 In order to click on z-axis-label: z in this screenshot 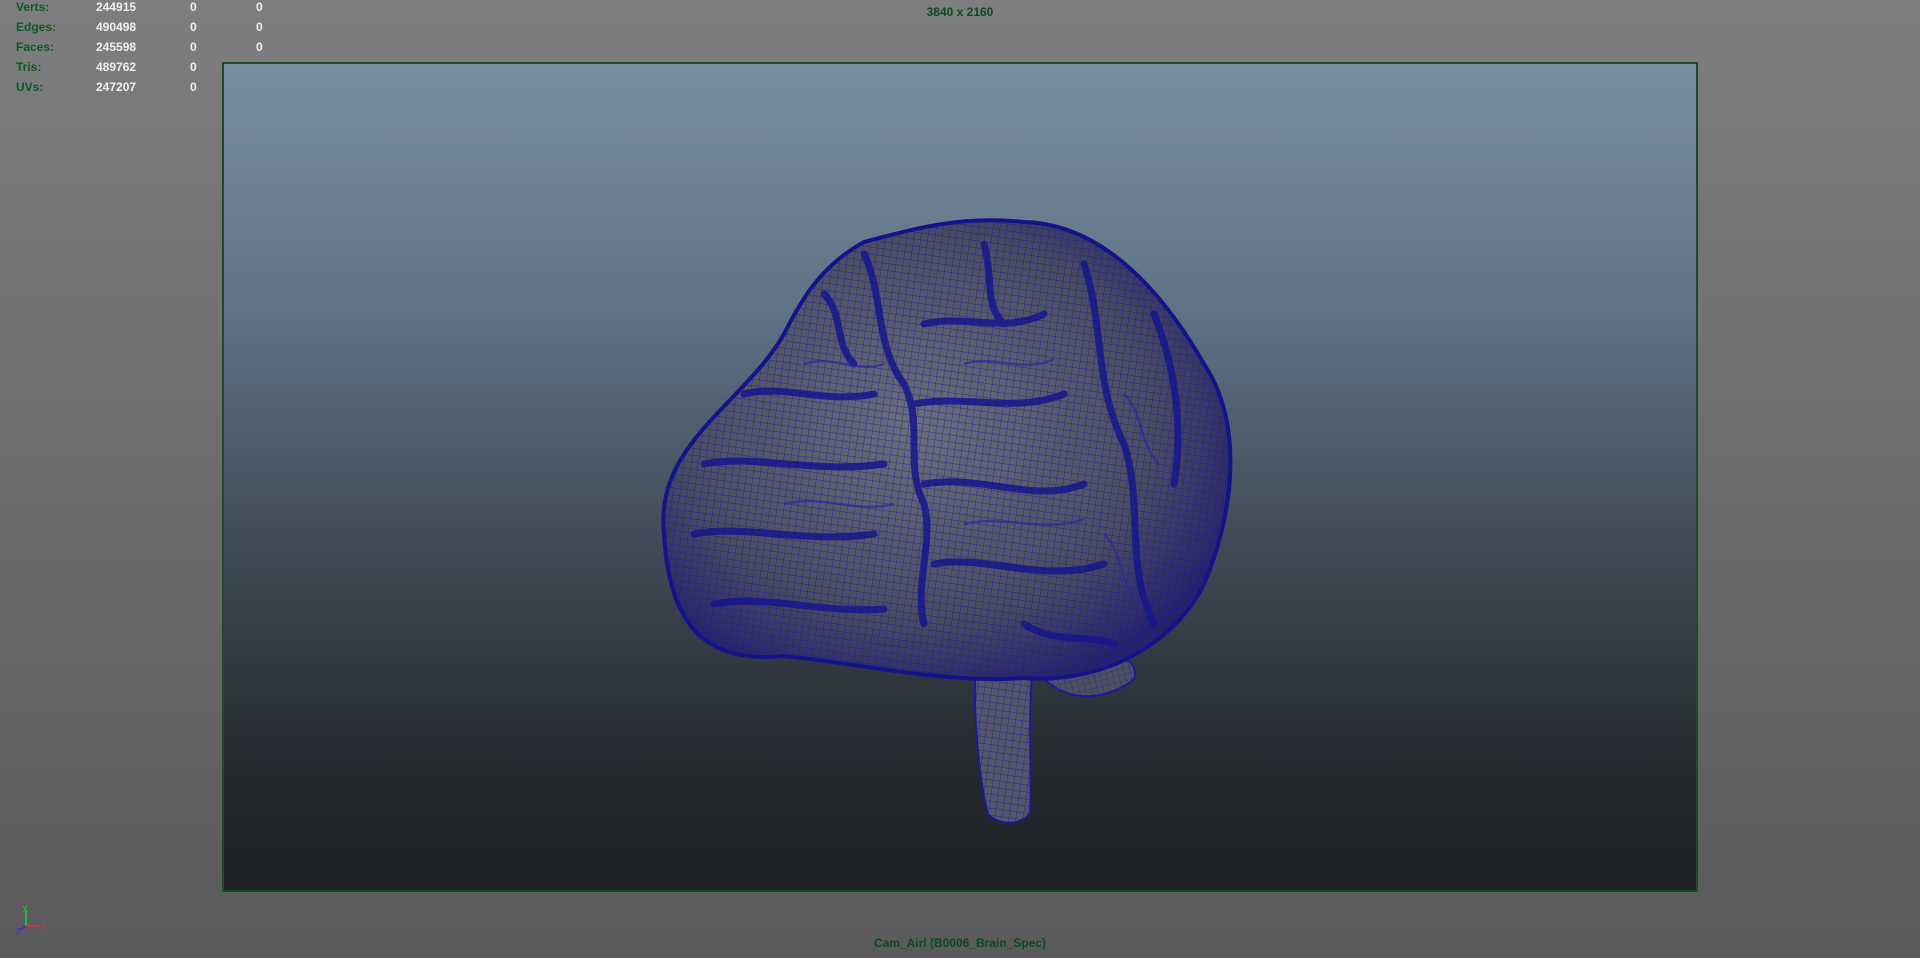, I will do `click(18, 930)`.